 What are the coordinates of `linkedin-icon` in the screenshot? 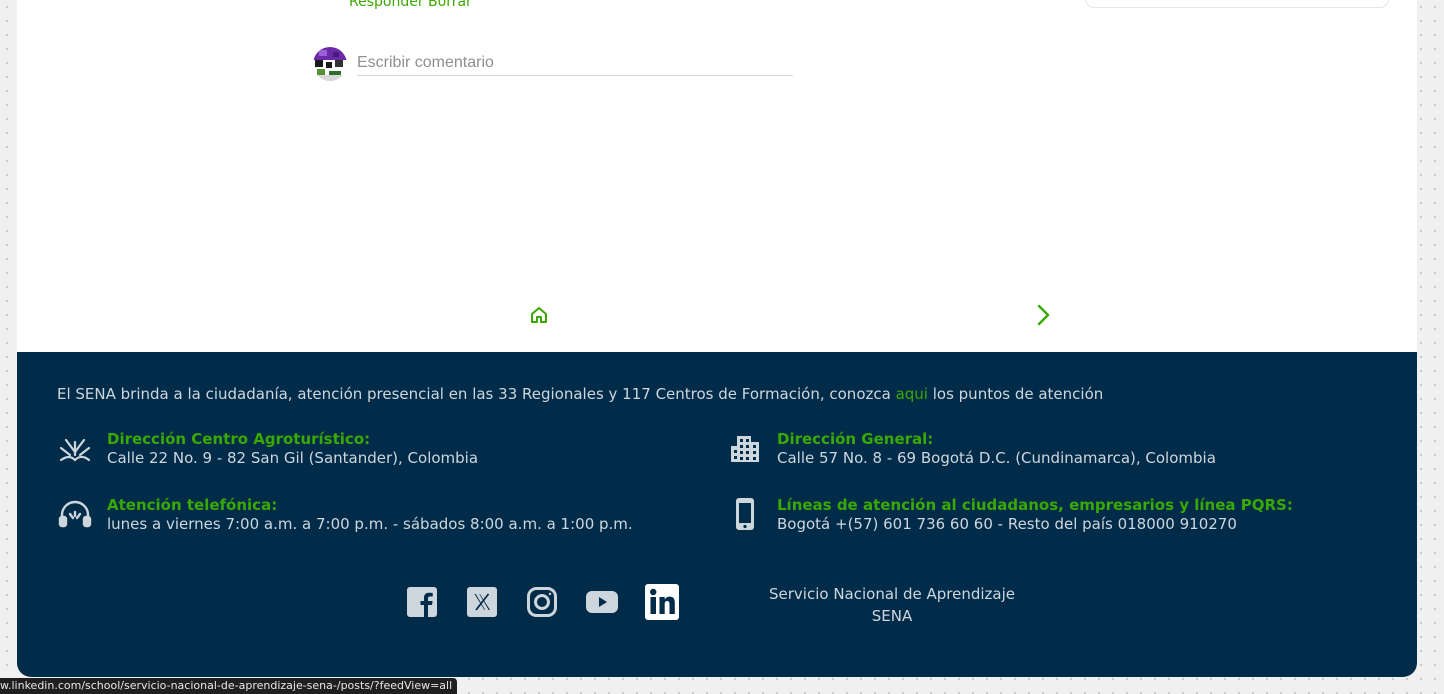 It's located at (662, 602).